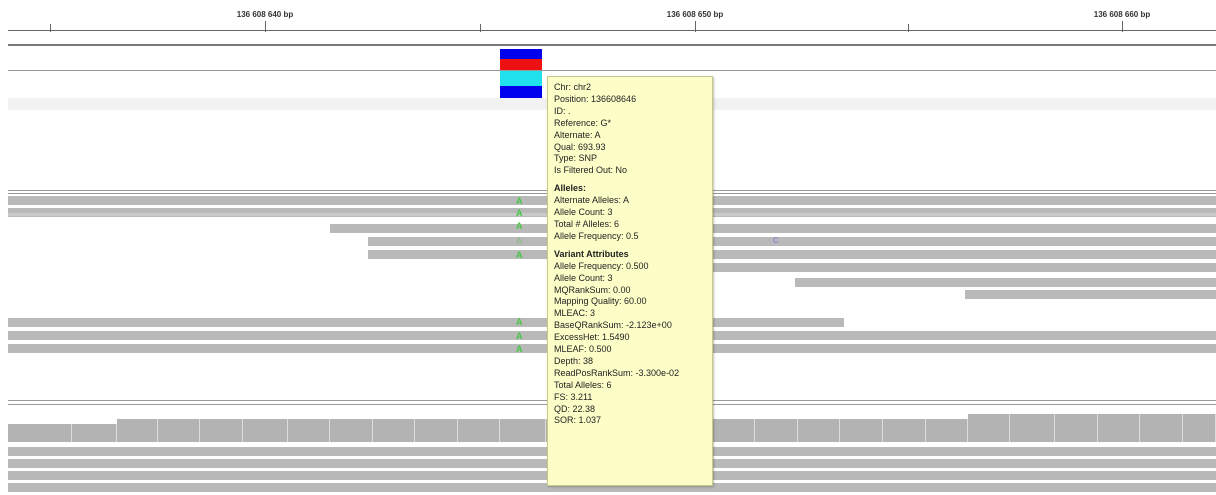  What do you see at coordinates (1122, 14) in the screenshot?
I see `ruler-label-660: 136 608 660 bp` at bounding box center [1122, 14].